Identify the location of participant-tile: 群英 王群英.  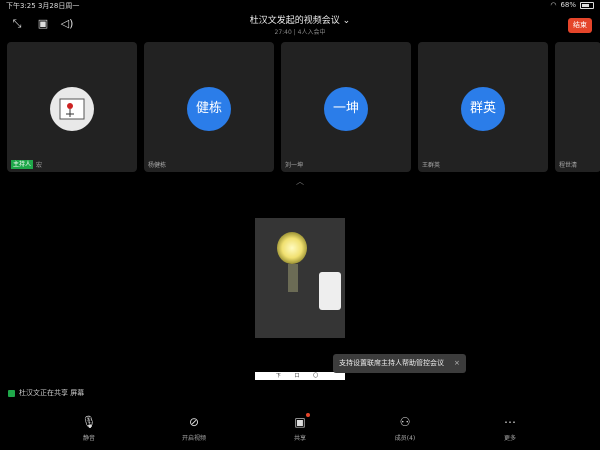
(483, 107).